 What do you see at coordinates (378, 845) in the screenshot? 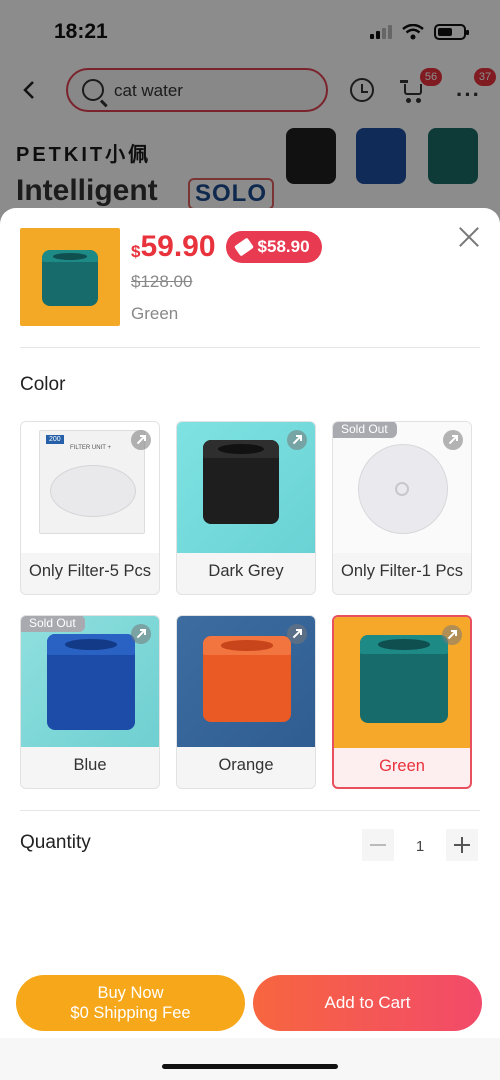
I see `quantity-decrease-button` at bounding box center [378, 845].